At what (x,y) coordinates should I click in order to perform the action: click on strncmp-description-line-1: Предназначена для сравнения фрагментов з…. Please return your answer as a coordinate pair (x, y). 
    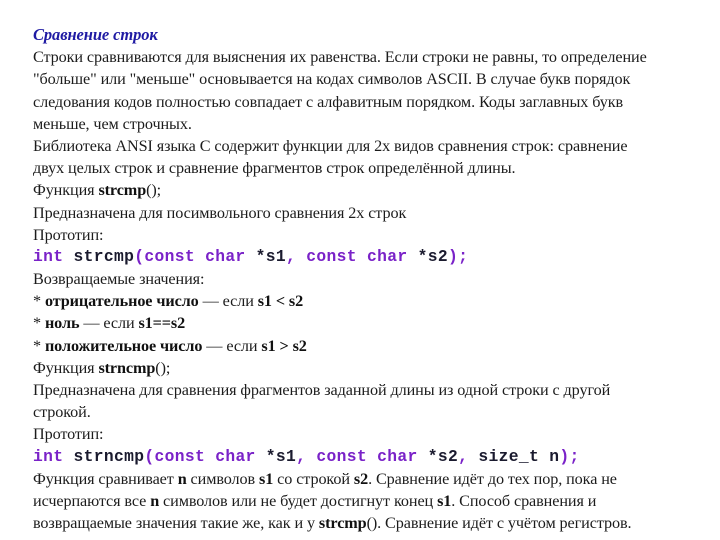
    Looking at the image, I should click on (322, 390).